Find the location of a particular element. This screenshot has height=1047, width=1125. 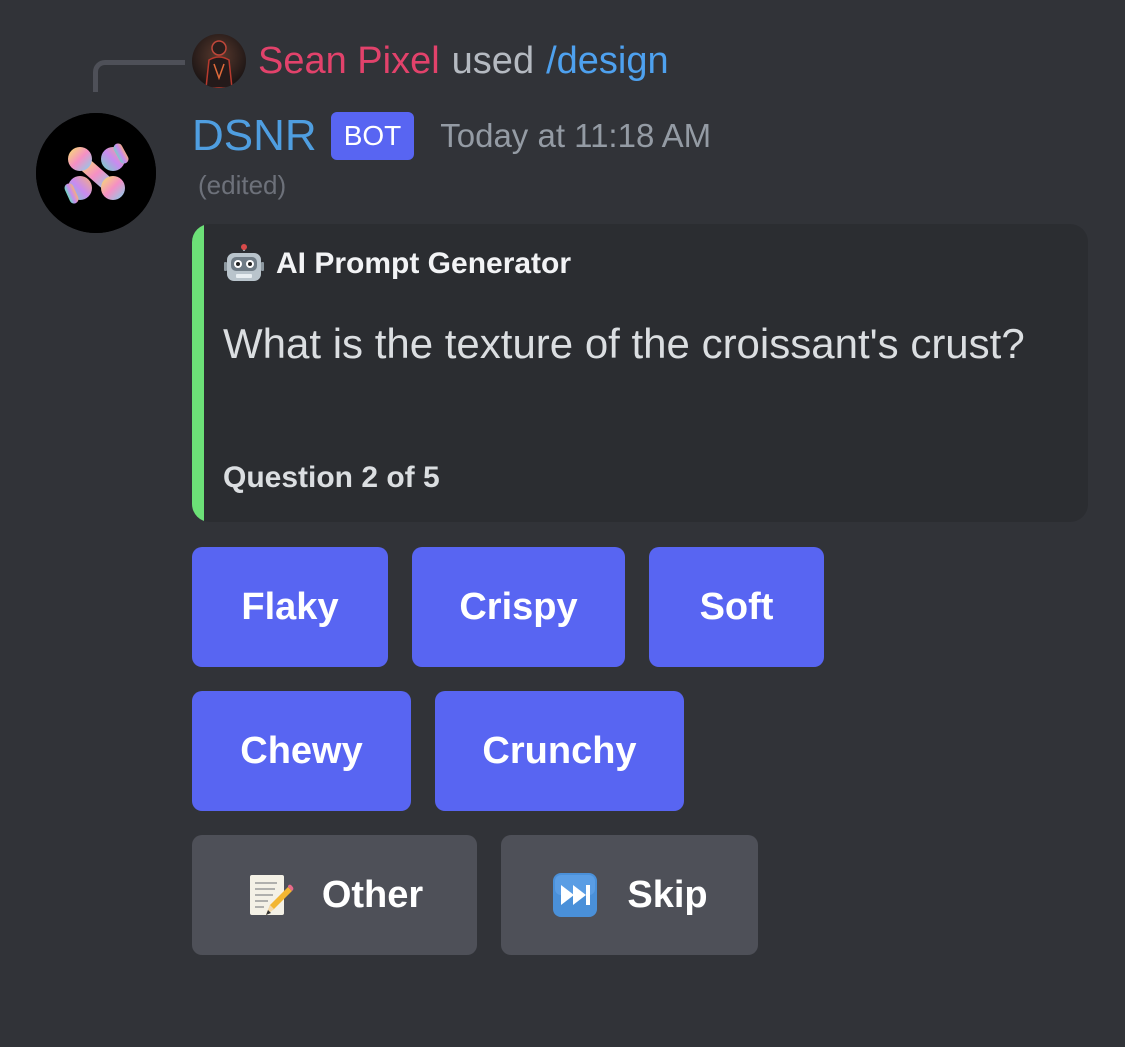

bot-name: DSNR is located at coordinates (254, 136).